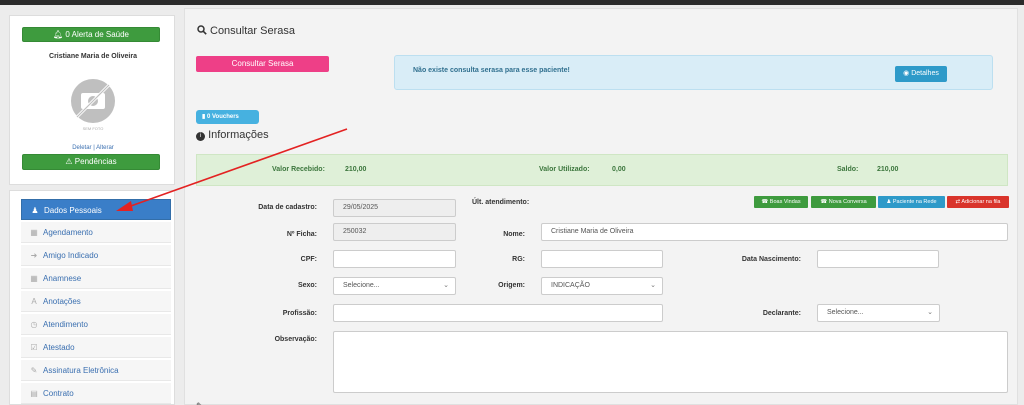 This screenshot has height=405, width=1024. I want to click on share-icon: ➜, so click(34, 255).